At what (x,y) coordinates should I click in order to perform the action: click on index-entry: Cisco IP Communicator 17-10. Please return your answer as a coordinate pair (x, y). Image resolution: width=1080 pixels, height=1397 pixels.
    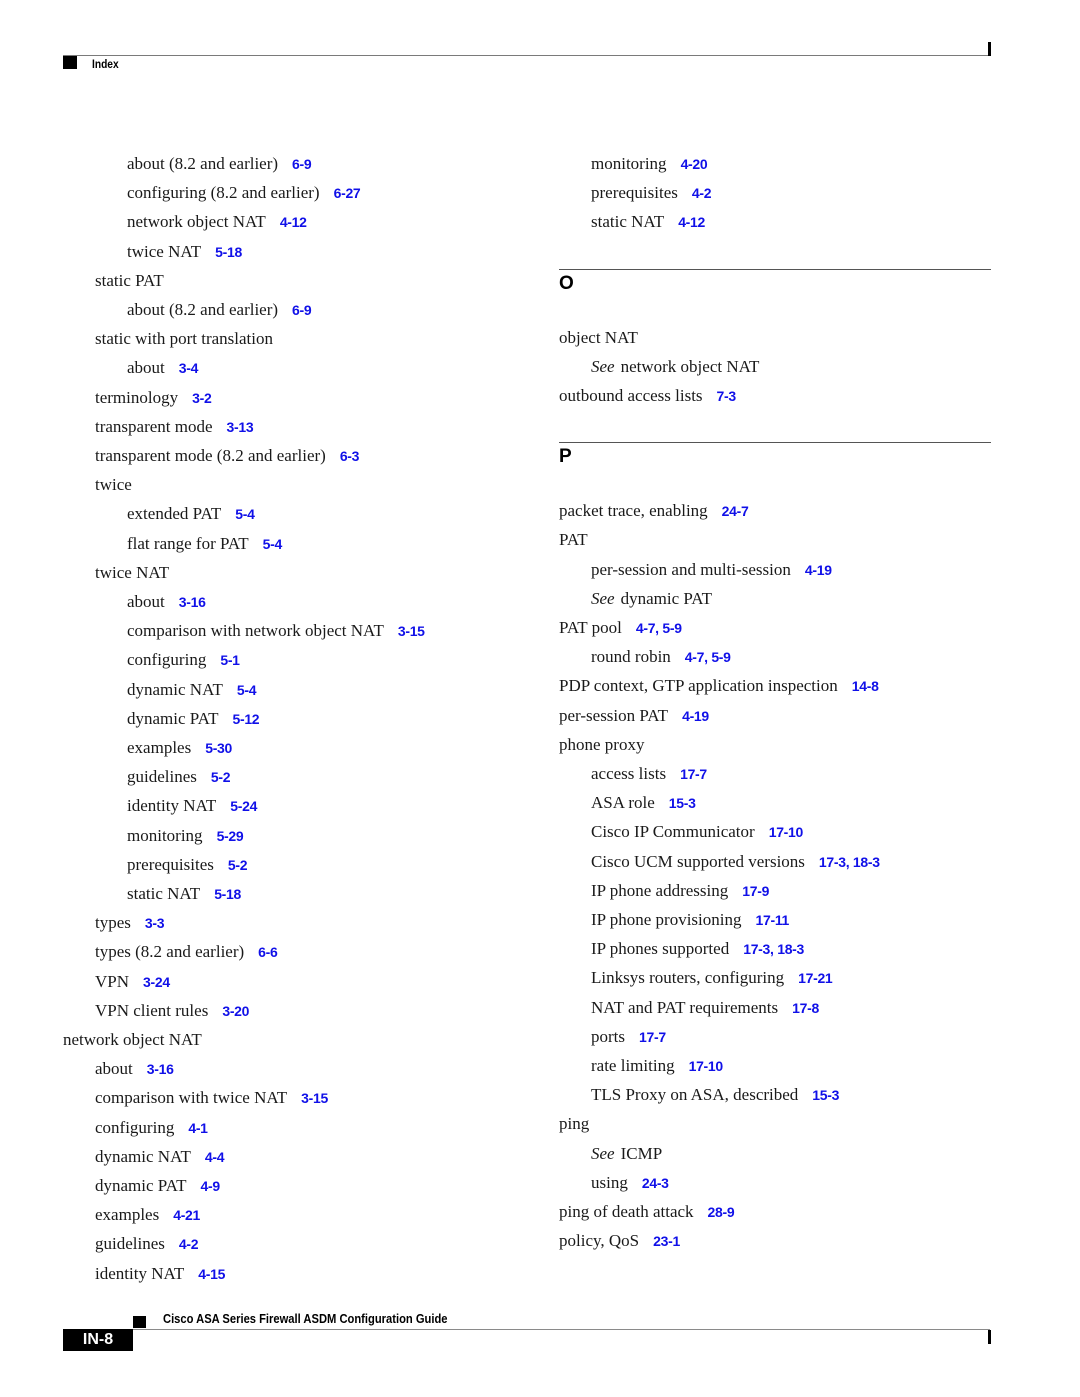
    Looking at the image, I should click on (697, 832).